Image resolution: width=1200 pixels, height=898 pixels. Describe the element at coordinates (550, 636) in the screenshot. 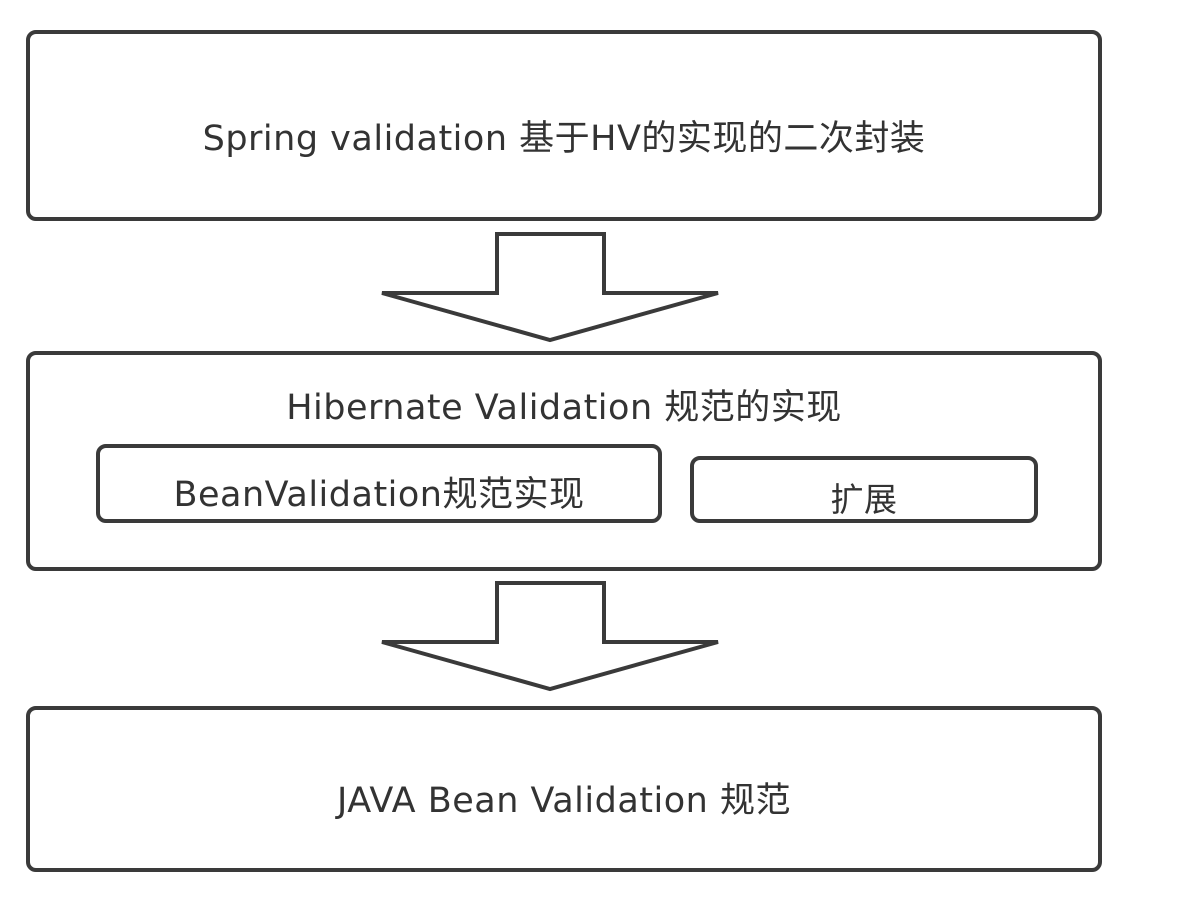

I see `down-arrow-2-shape` at that location.